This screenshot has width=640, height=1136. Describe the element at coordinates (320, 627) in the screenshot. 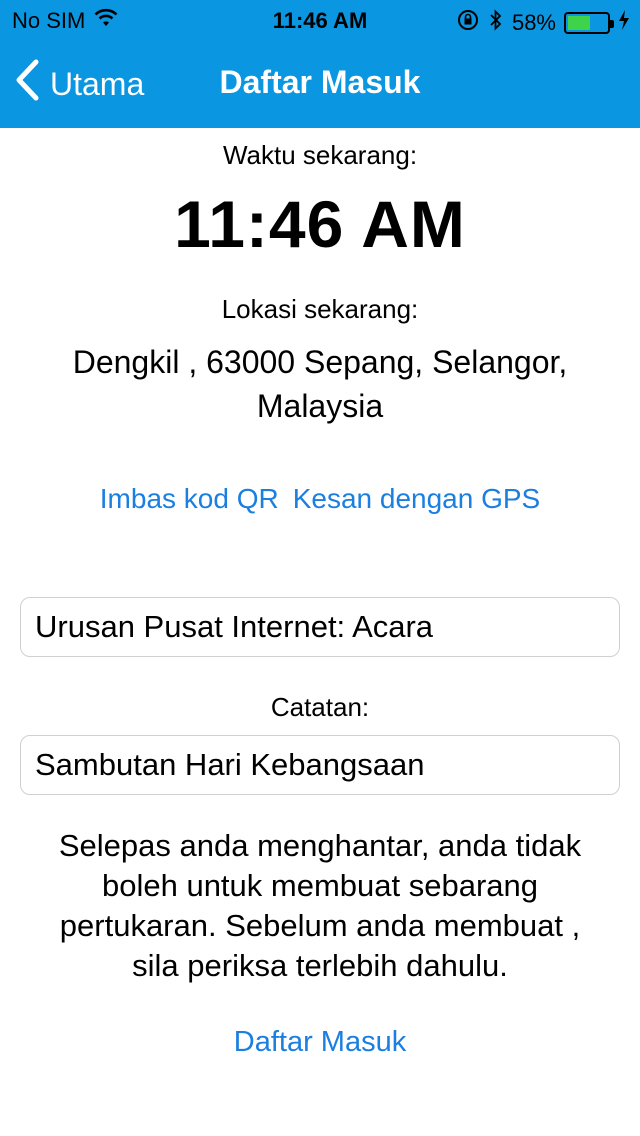

I see `purpose-field: Urusan Pusat Internet: Acara` at that location.